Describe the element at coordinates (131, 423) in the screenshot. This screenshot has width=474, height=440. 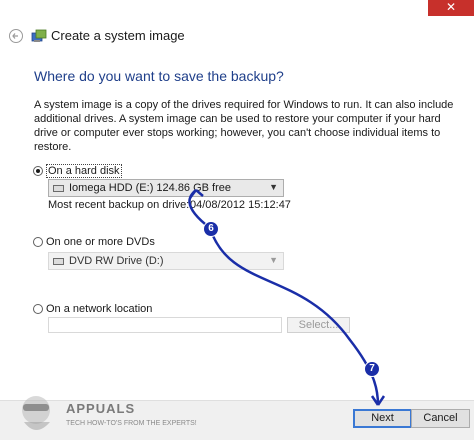
I see `watermark-tagline: TECH HOW-TO'S FROM THE EXPERTS!` at that location.